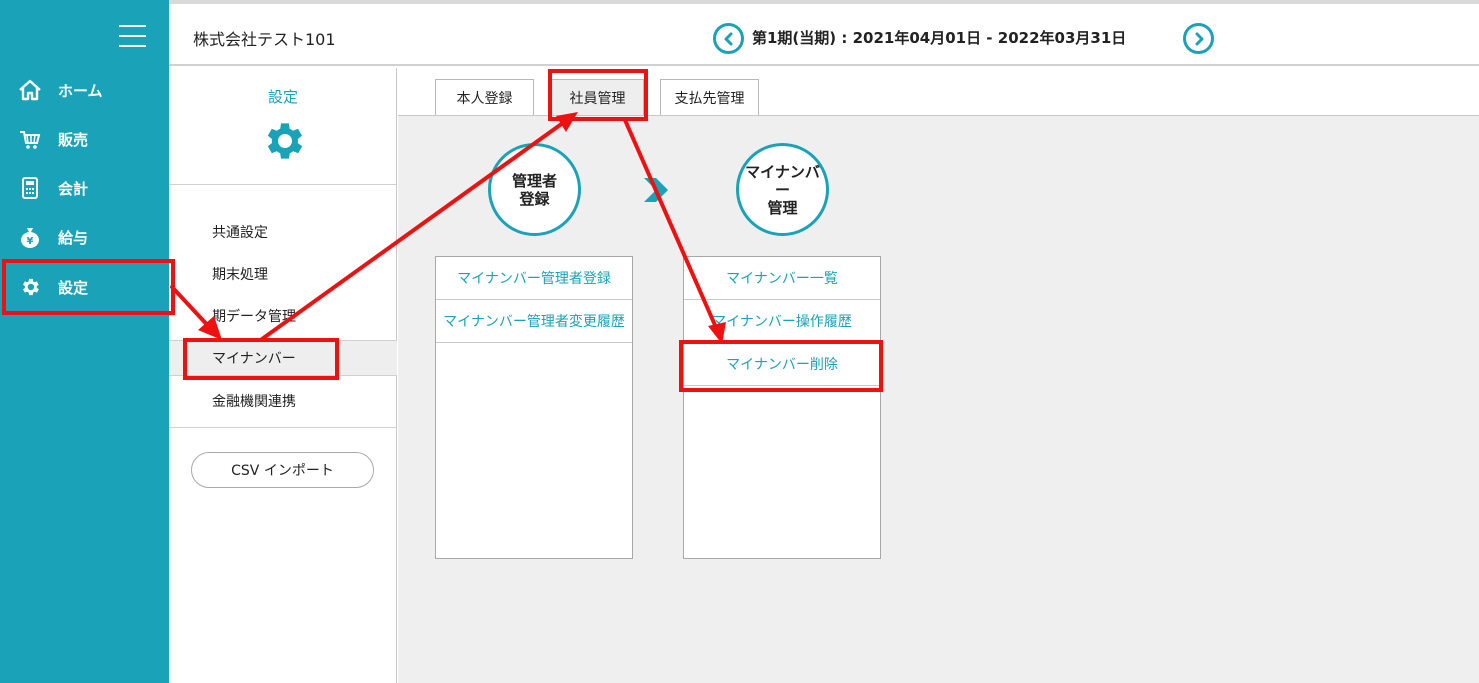 The height and width of the screenshot is (683, 1479). I want to click on annotation-arrows, so click(448, 228).